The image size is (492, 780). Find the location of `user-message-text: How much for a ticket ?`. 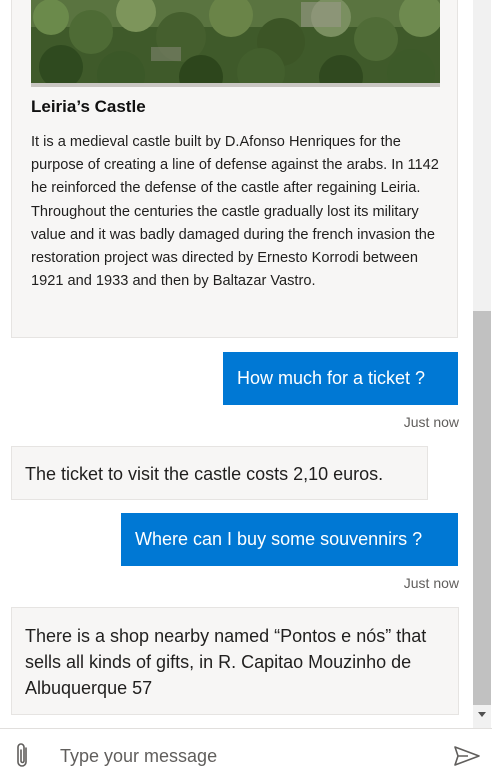

user-message-text: How much for a ticket ? is located at coordinates (331, 378).